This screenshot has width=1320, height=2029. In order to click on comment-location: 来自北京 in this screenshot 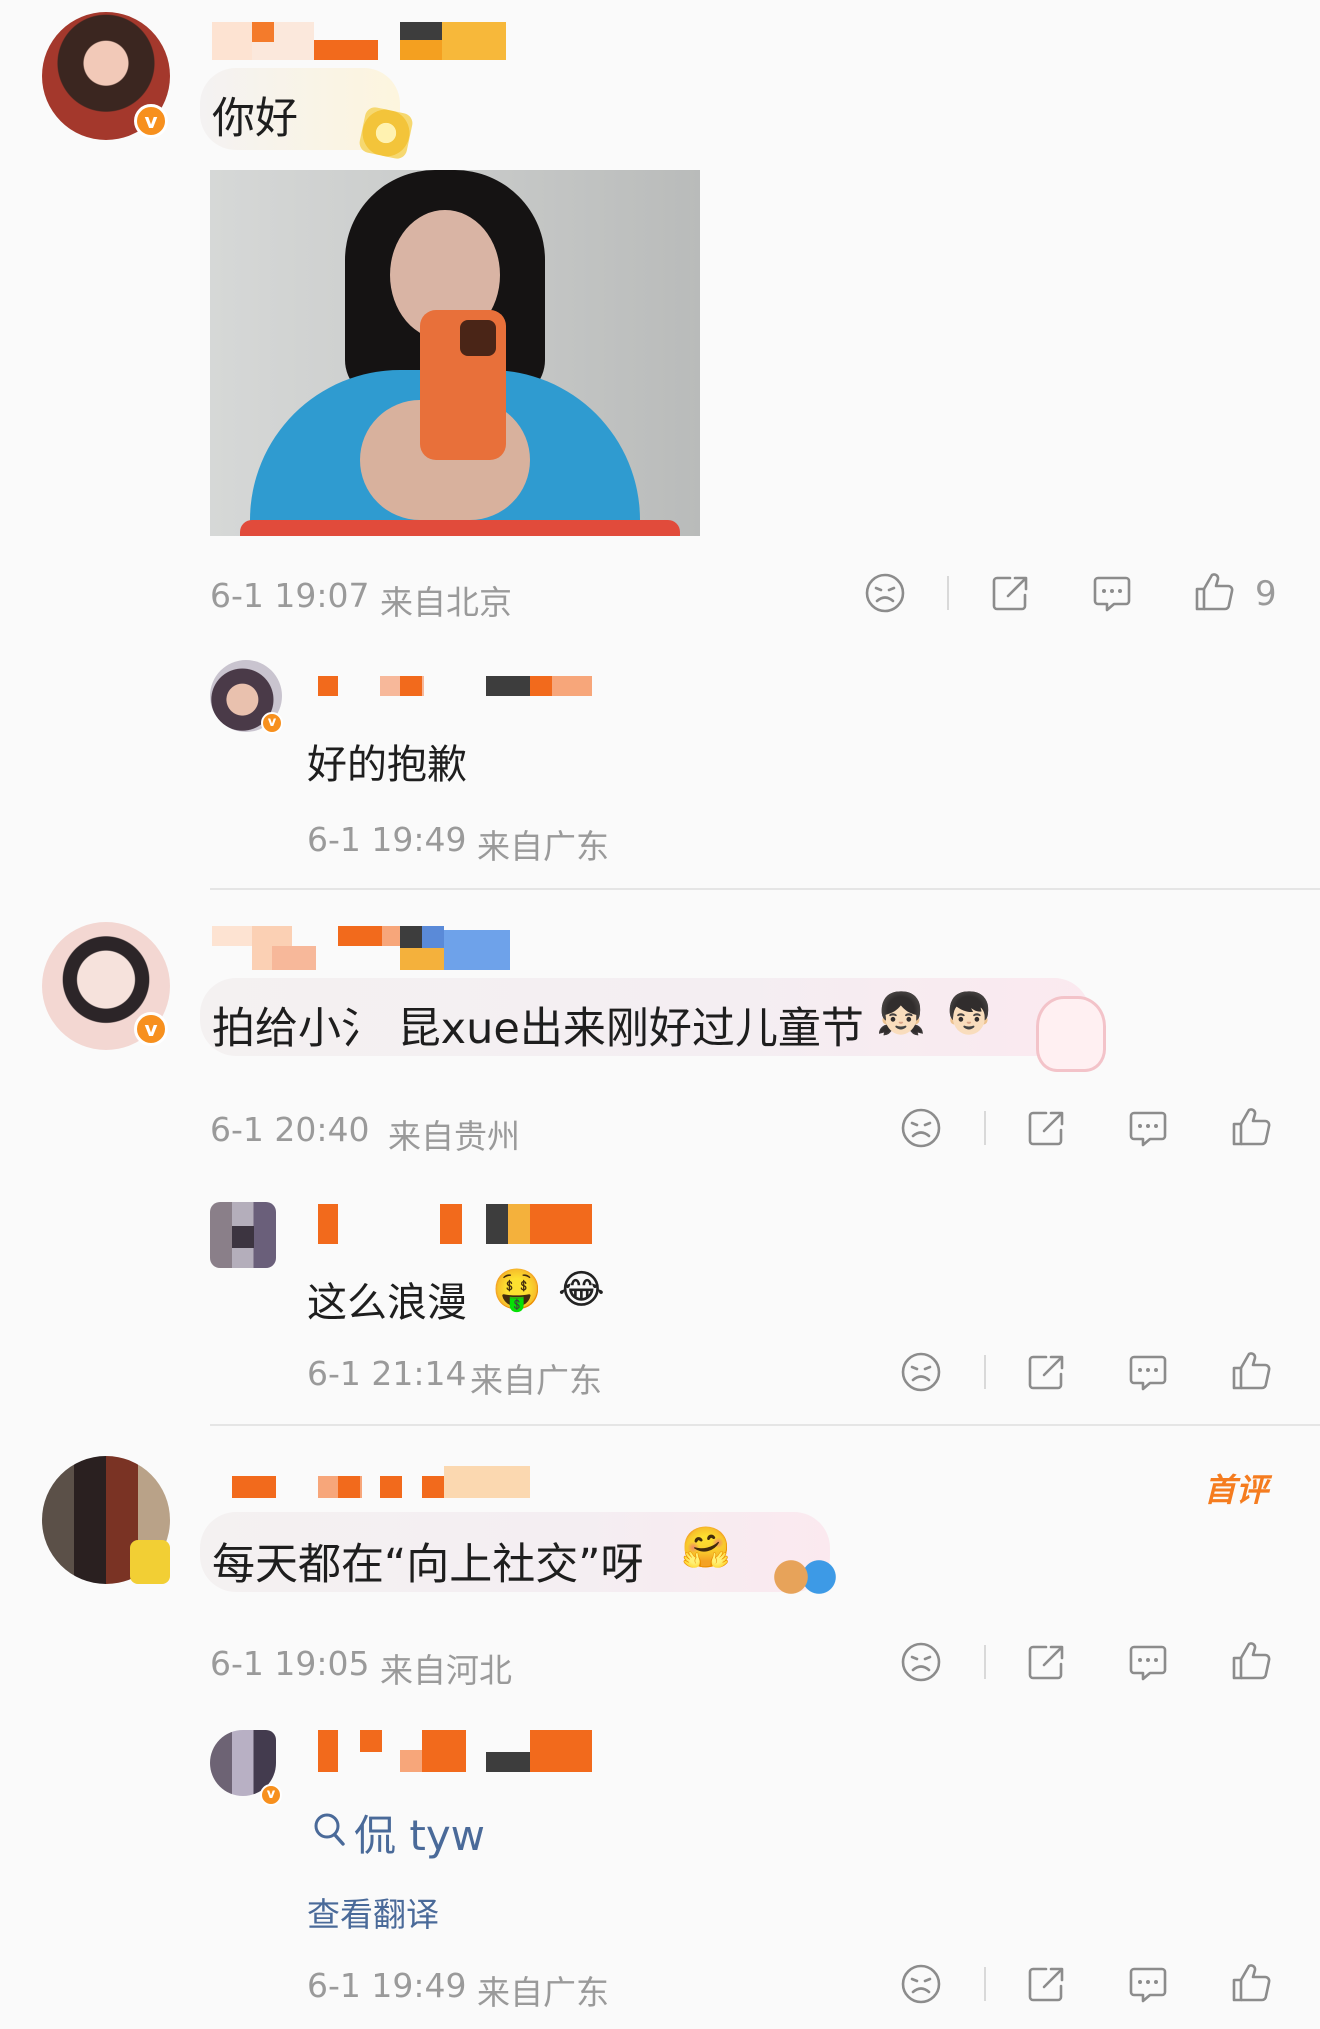, I will do `click(446, 602)`.